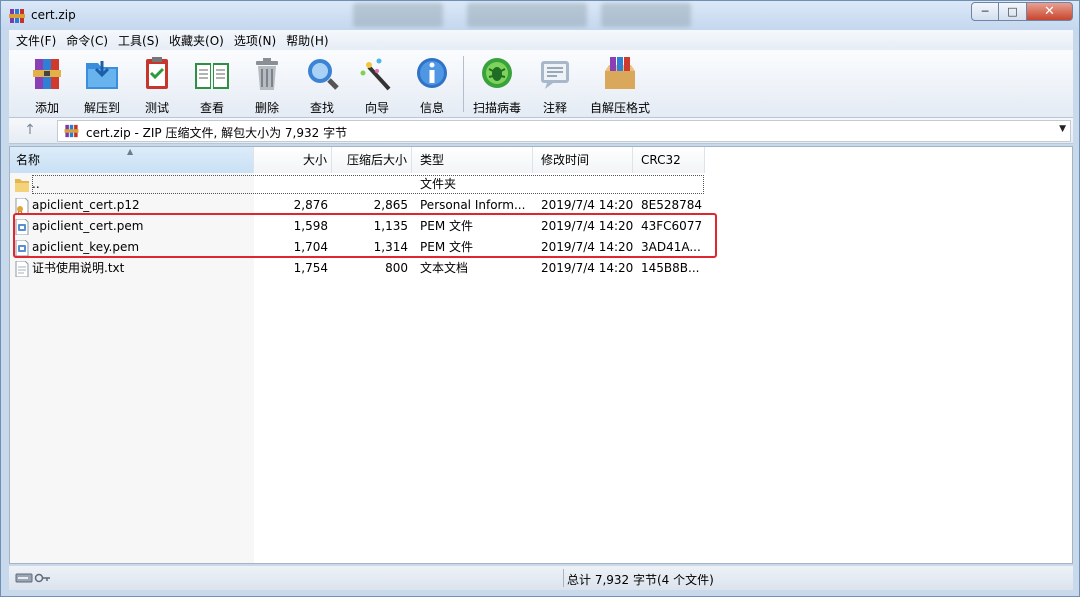 This screenshot has height=597, width=1080. Describe the element at coordinates (323, 74) in the screenshot. I see `find-icon` at that location.